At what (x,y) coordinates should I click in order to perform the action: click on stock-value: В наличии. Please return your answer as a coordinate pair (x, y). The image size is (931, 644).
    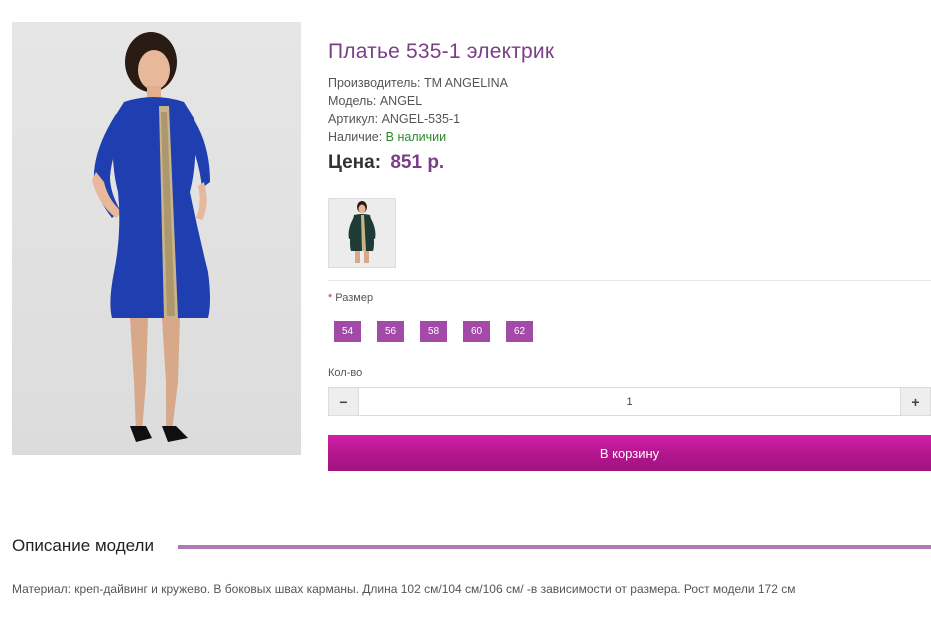
    Looking at the image, I should click on (416, 137).